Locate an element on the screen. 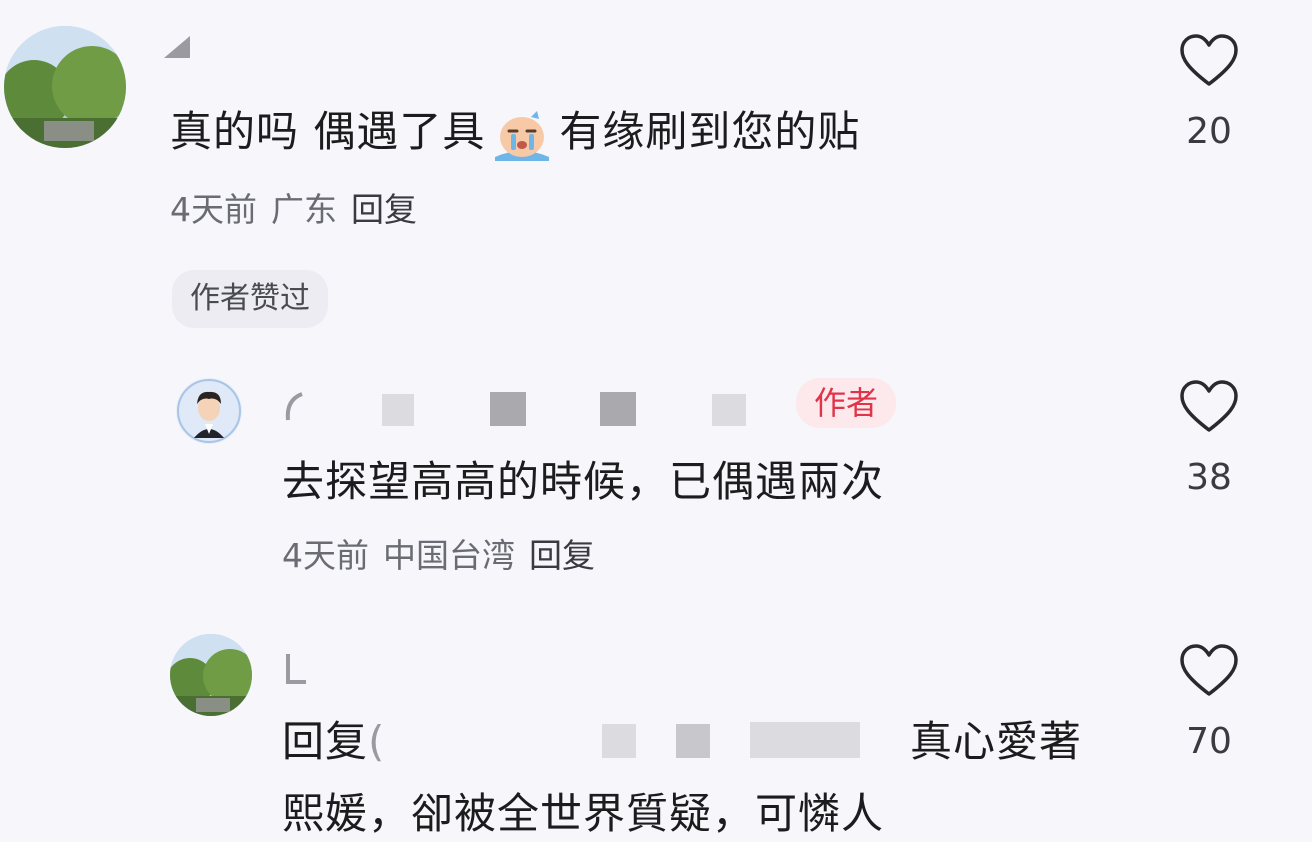 This screenshot has height=842, width=1312. comment-text-line-2: 熙媛，卻被全世界質疑，可憐人 is located at coordinates (583, 813).